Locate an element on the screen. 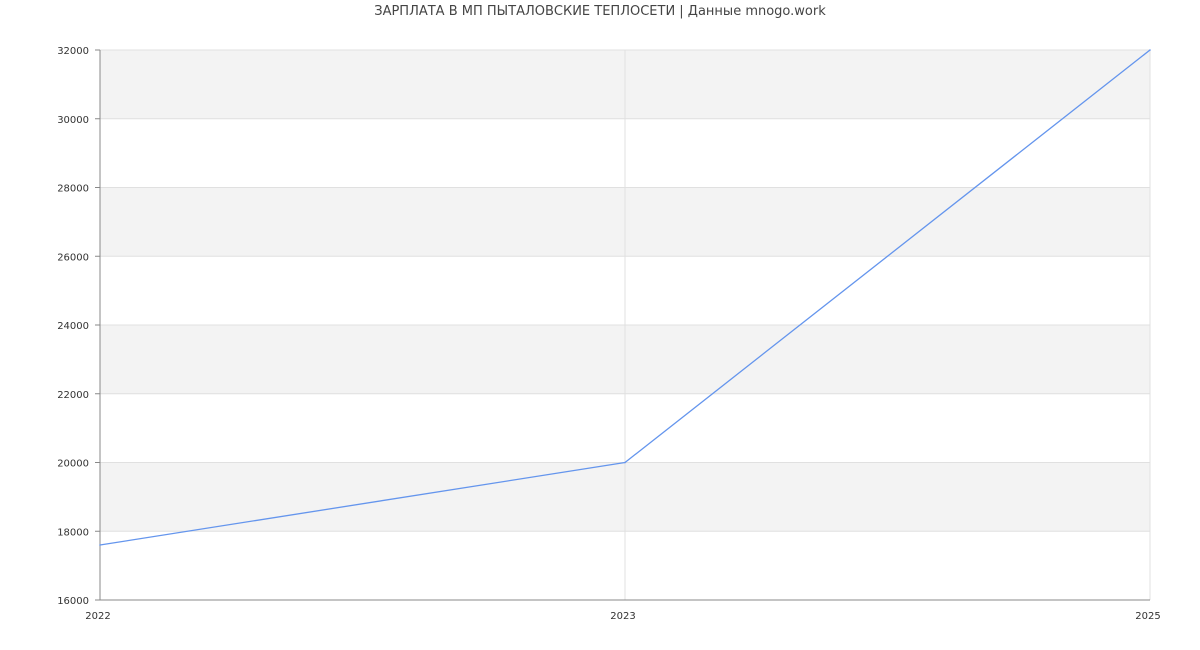  y-tick-label-24000: 24000 is located at coordinates (73, 326).